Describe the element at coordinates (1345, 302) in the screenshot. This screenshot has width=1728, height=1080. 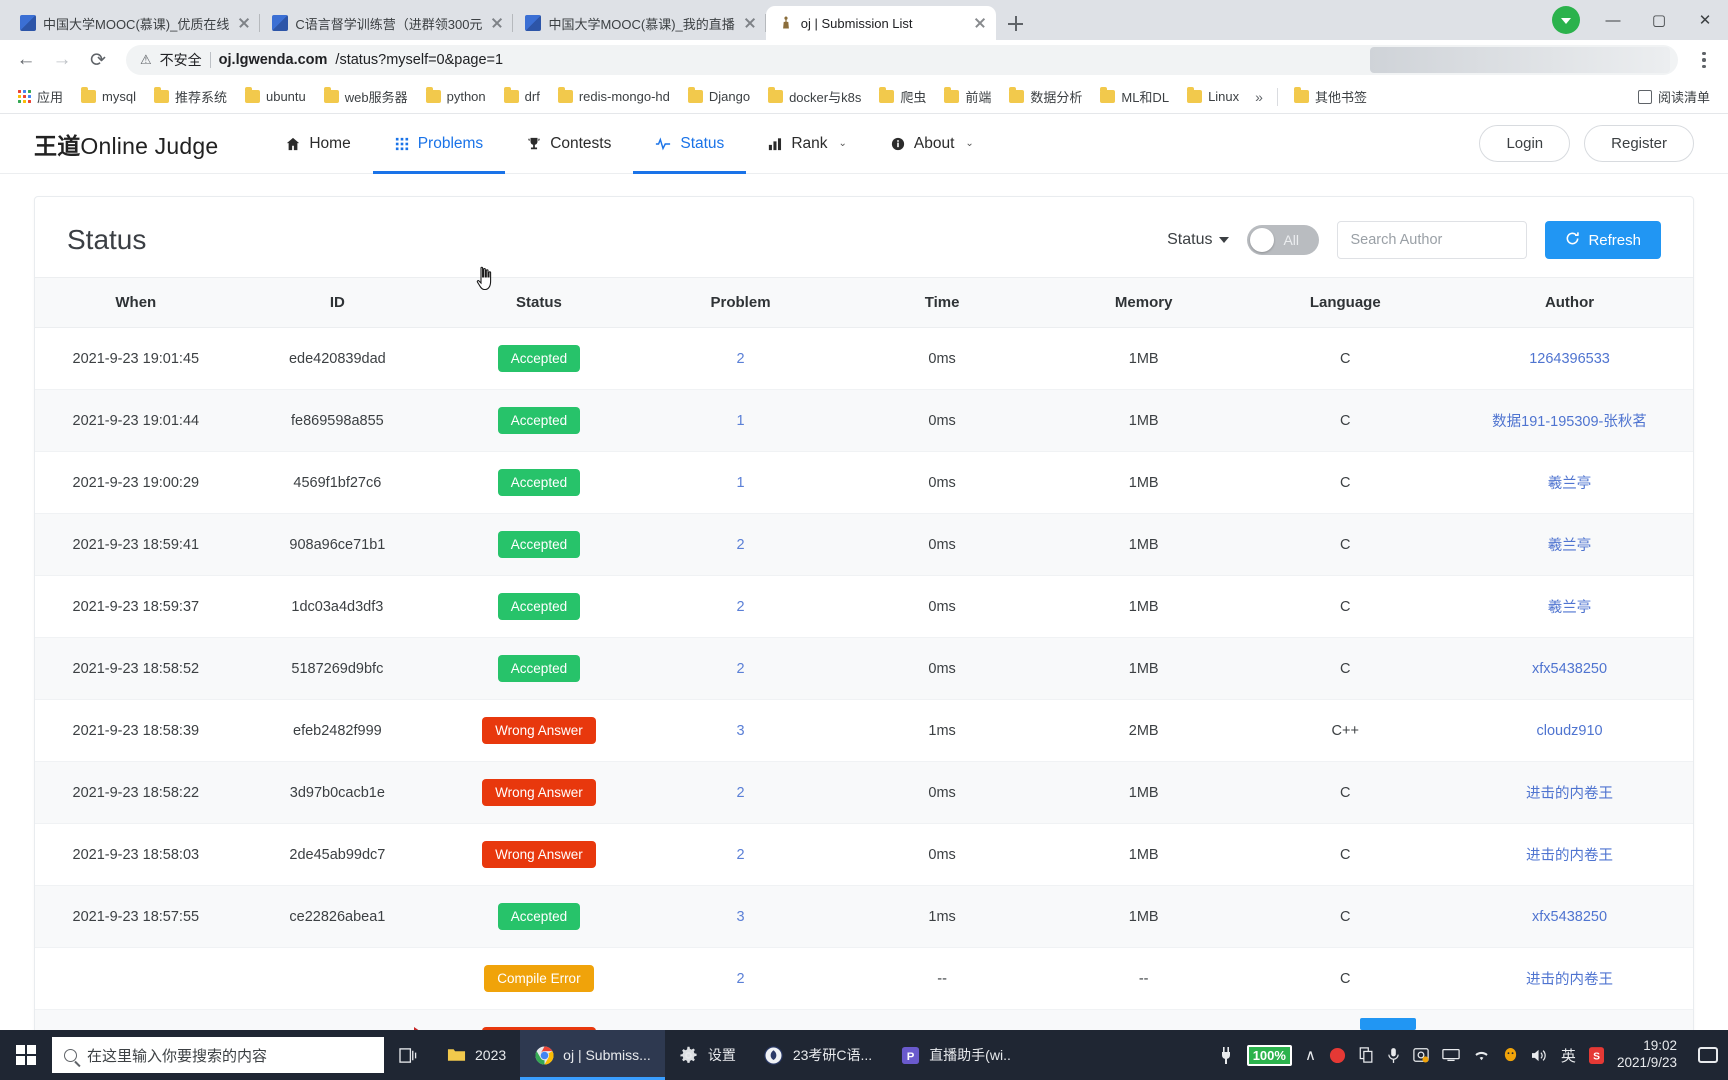
I see `column-header-language: Language` at that location.